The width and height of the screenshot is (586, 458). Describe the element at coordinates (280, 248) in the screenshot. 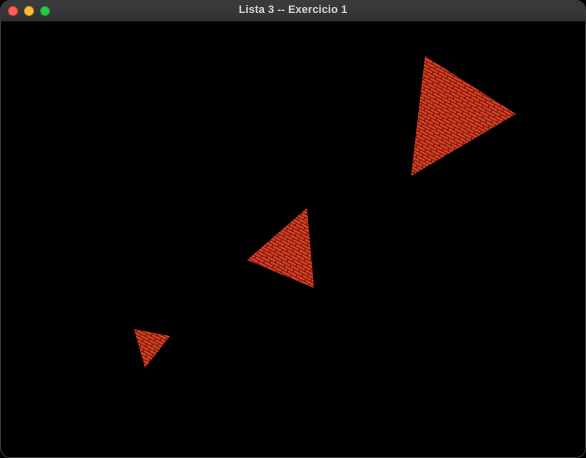

I see `triangle-medium` at that location.